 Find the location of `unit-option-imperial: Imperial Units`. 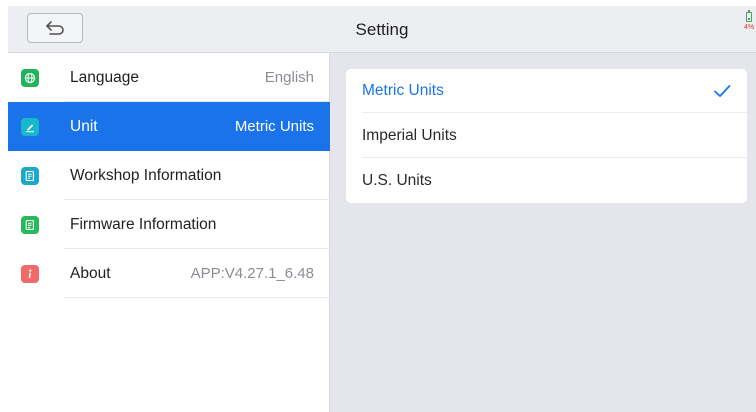

unit-option-imperial: Imperial Units is located at coordinates (546, 136).